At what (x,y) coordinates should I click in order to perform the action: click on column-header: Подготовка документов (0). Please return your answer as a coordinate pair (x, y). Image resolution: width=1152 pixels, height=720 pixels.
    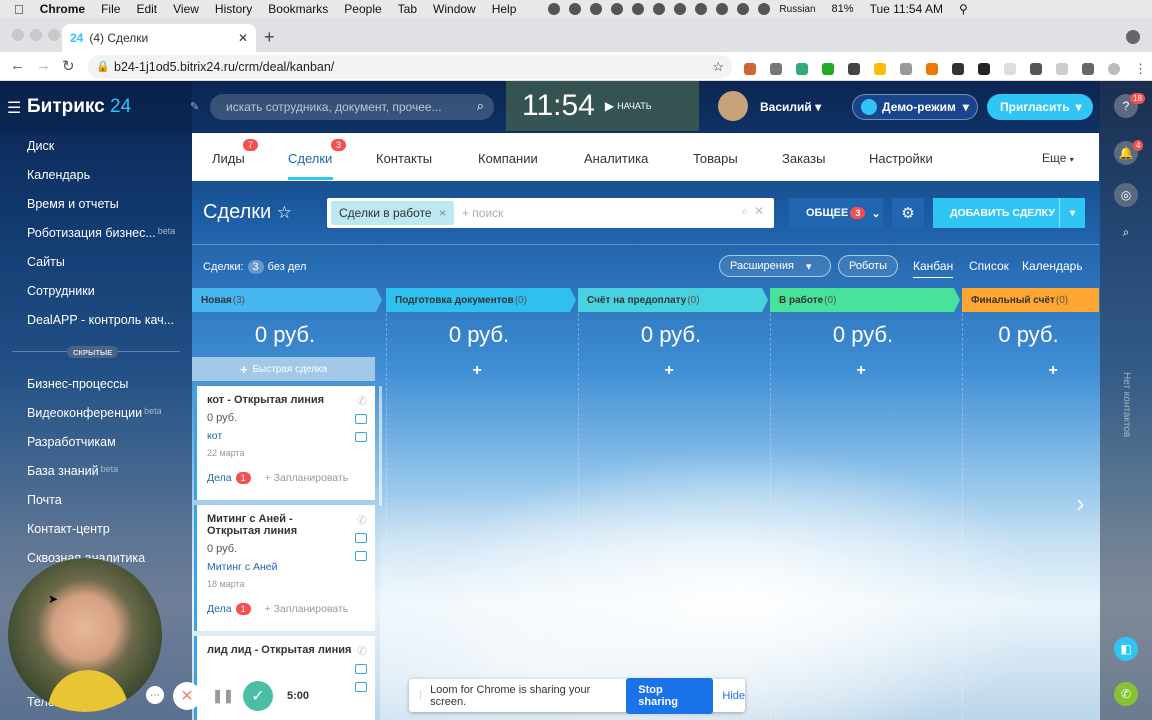
    Looking at the image, I should click on (481, 300).